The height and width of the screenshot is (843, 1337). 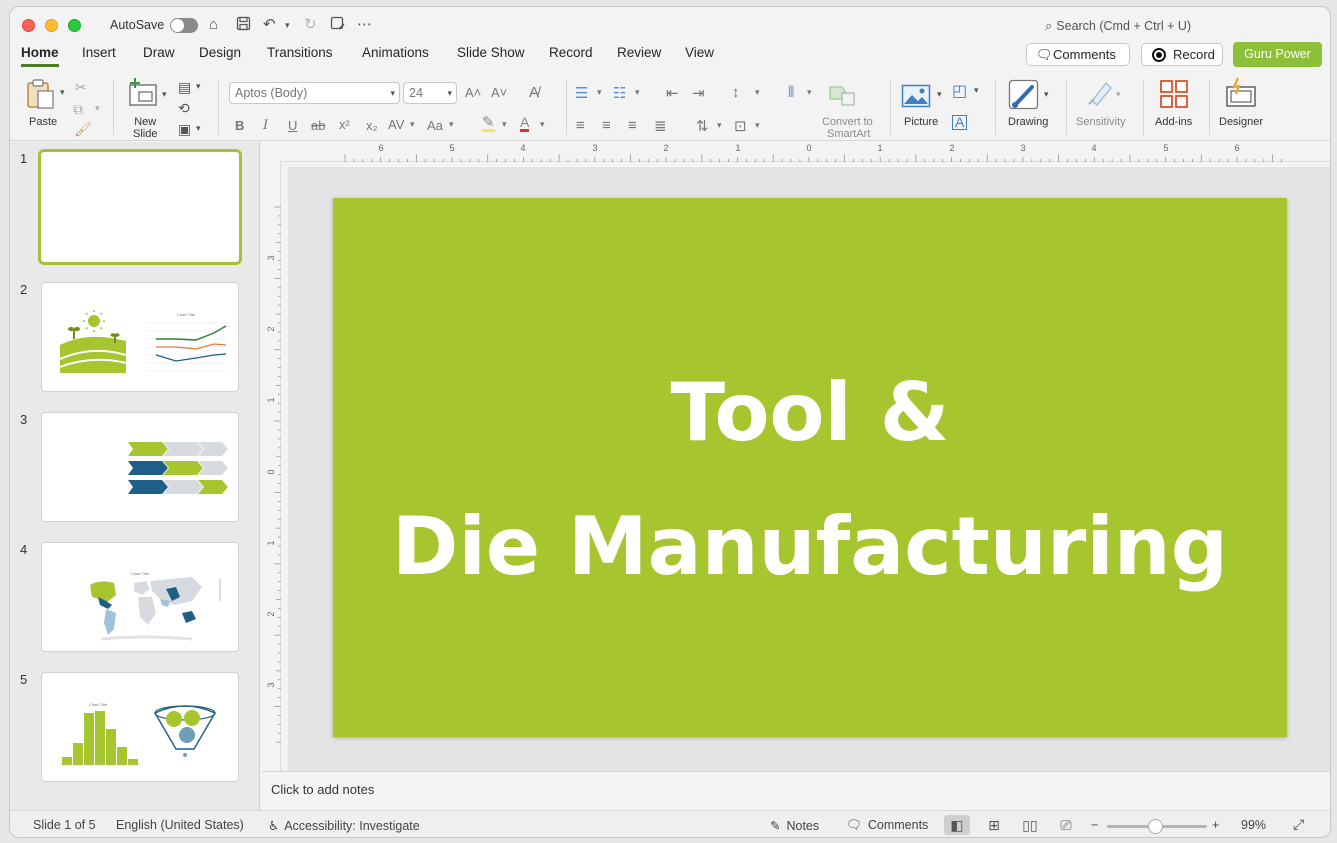 I want to click on notes-toggle: ✎ Notes, so click(x=794, y=825).